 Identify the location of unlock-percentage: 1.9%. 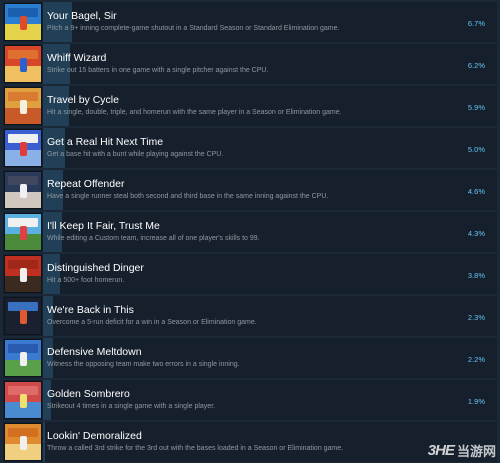
(476, 401).